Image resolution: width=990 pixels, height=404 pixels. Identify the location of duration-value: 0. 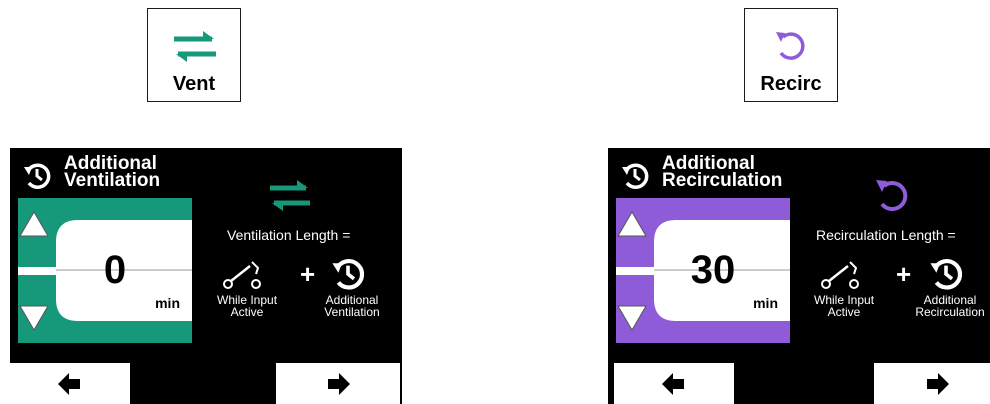
(115, 270).